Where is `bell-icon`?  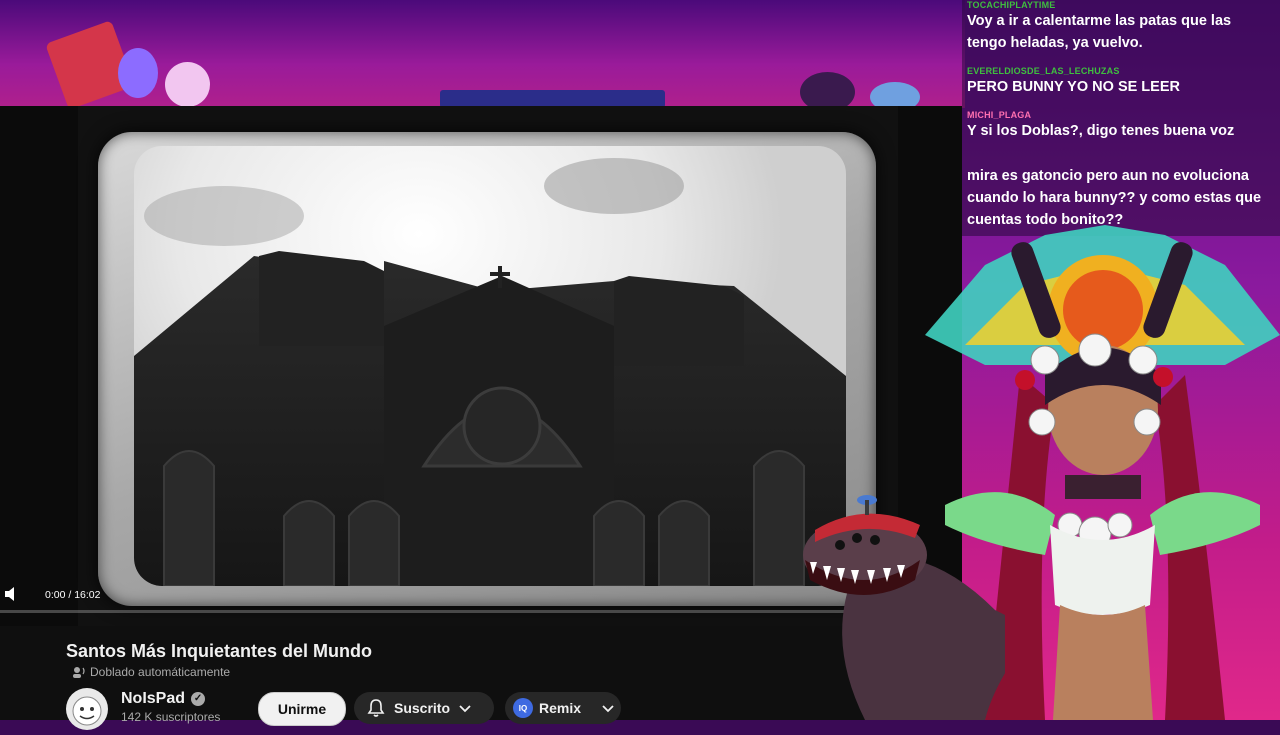
bell-icon is located at coordinates (376, 708).